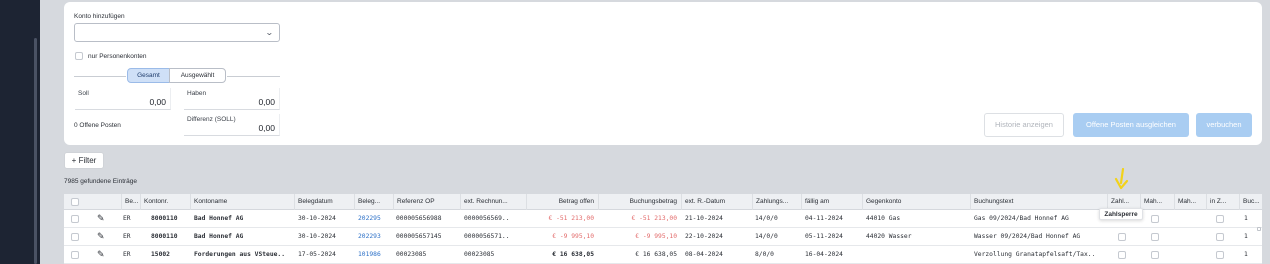 The height and width of the screenshot is (264, 1270). I want to click on column-header: Betrag offen, so click(562, 202).